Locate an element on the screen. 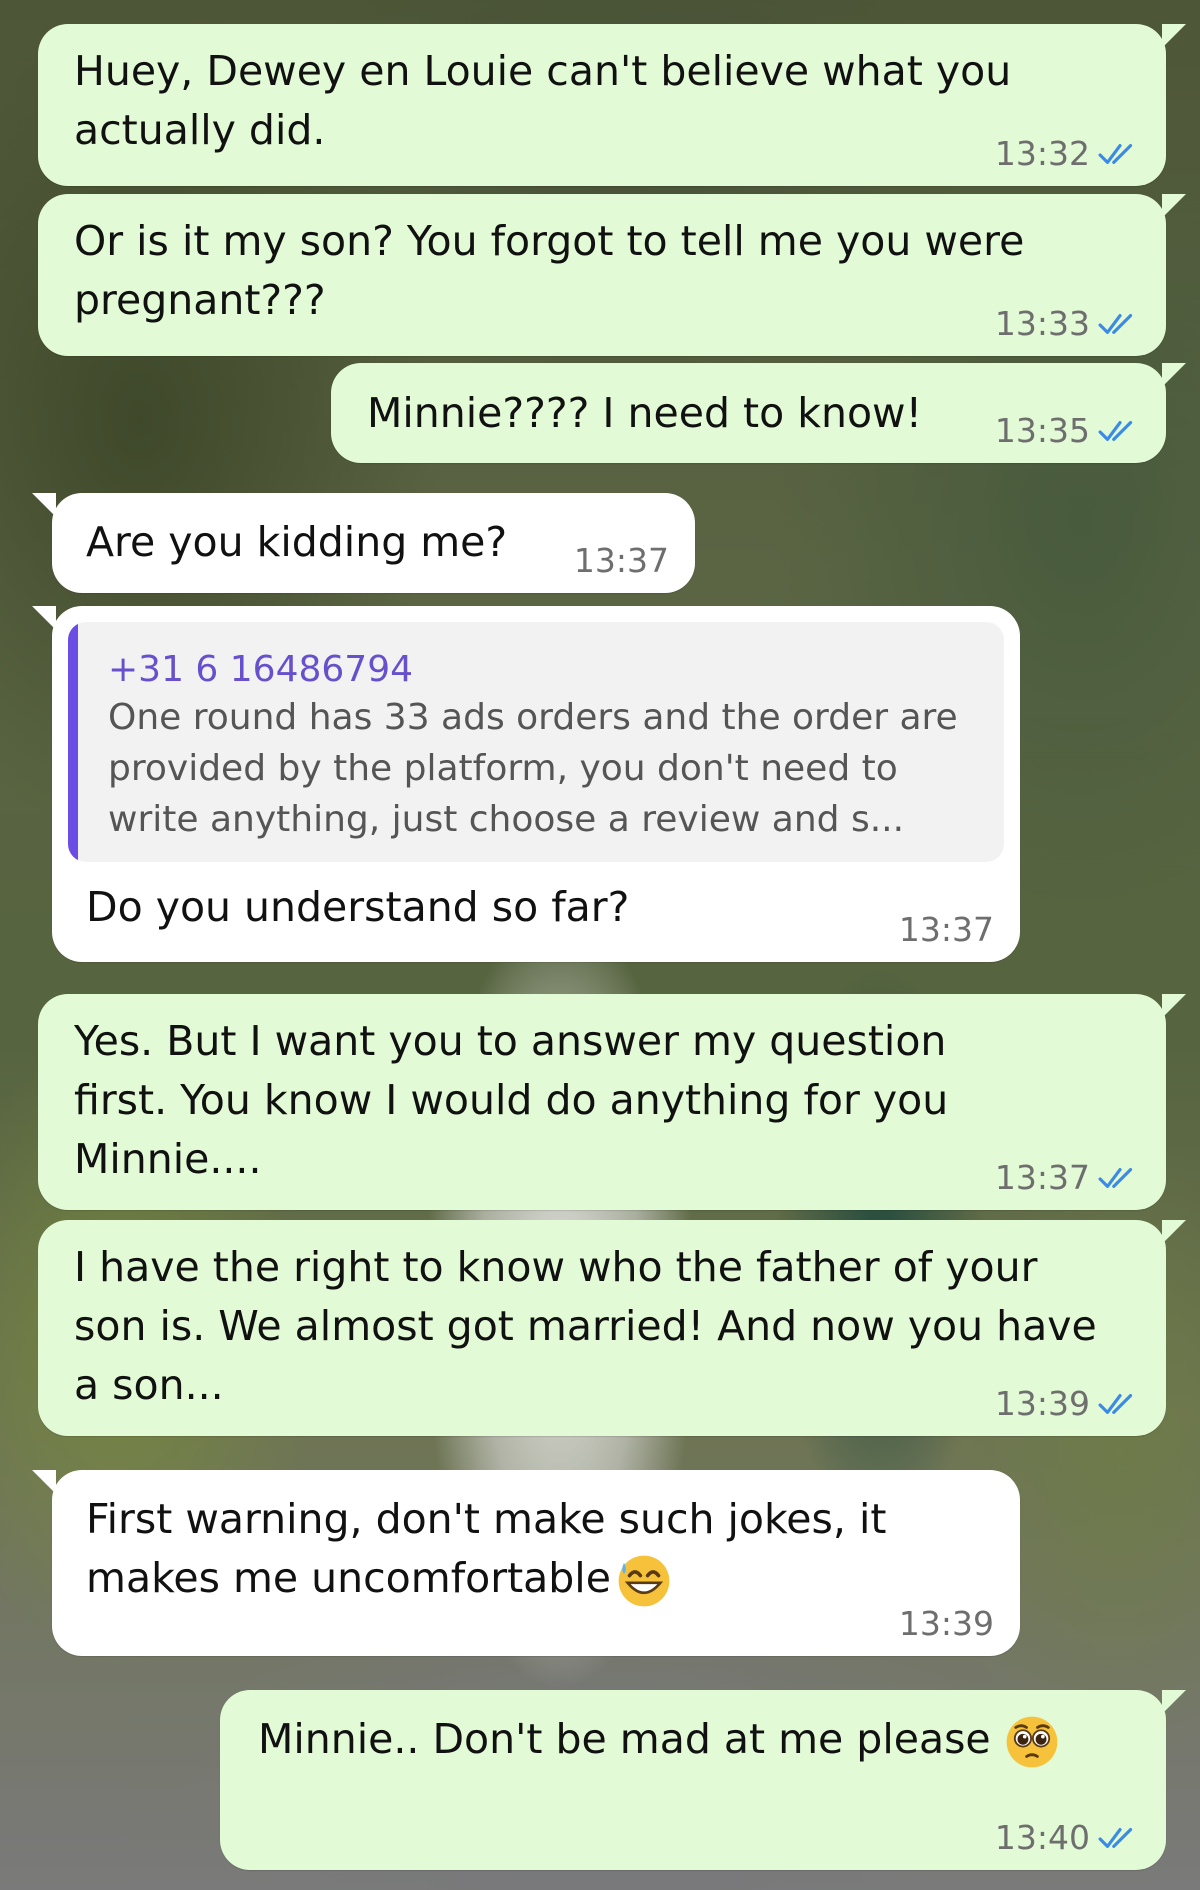  message-text-content: Minnie.. Don't be mad at me please is located at coordinates (624, 1739).